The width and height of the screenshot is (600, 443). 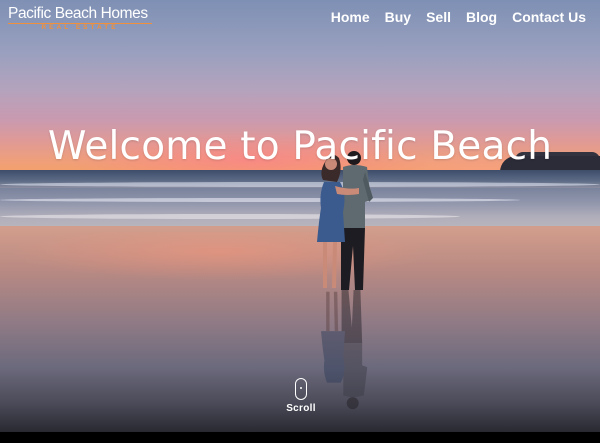 What do you see at coordinates (80, 27) in the screenshot?
I see `brand-tagline: REAL ESTATE` at bounding box center [80, 27].